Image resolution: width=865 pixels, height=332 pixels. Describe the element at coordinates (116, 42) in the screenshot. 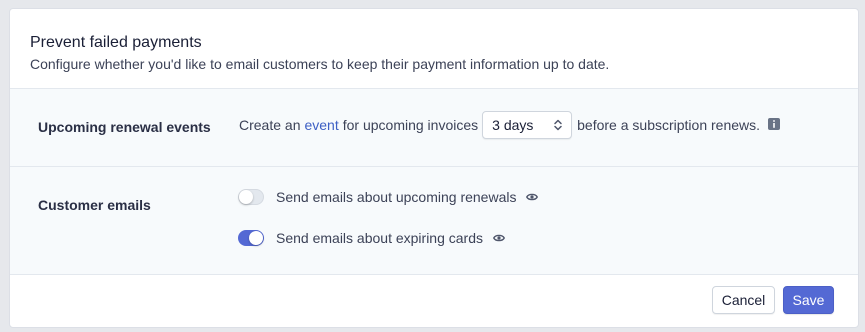

I see `page-title: Prevent failed payments` at that location.